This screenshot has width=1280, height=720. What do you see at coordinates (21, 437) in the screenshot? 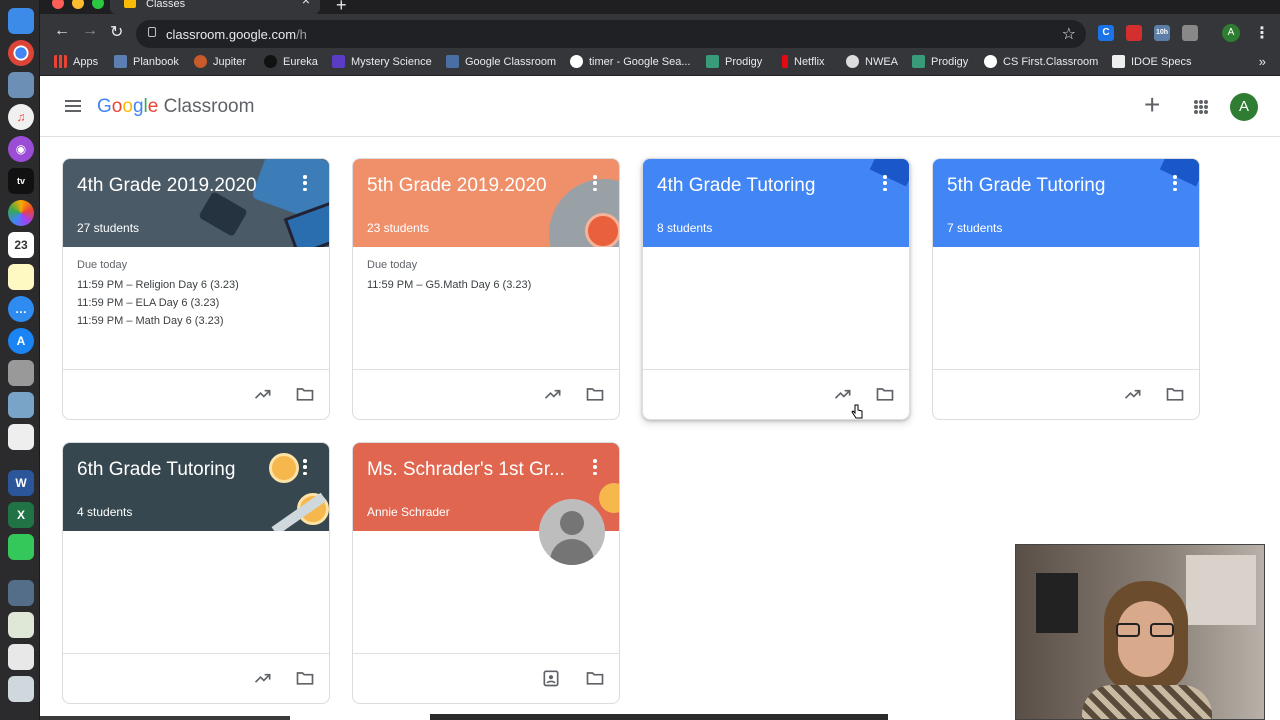
I see `textedit-icon` at bounding box center [21, 437].